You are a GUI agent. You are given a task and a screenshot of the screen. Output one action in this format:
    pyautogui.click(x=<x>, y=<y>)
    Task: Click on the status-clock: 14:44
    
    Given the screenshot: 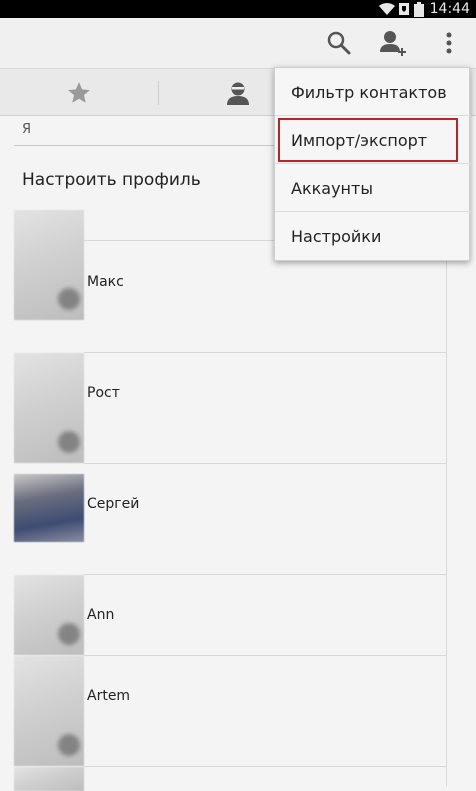 What is the action you would take?
    pyautogui.click(x=449, y=9)
    